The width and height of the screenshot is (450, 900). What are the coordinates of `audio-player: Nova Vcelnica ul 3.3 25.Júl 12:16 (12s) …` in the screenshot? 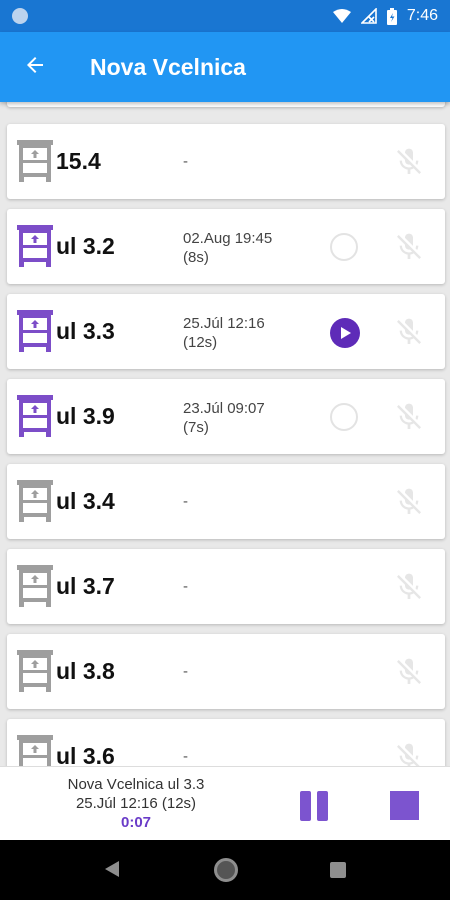 It's located at (225, 803).